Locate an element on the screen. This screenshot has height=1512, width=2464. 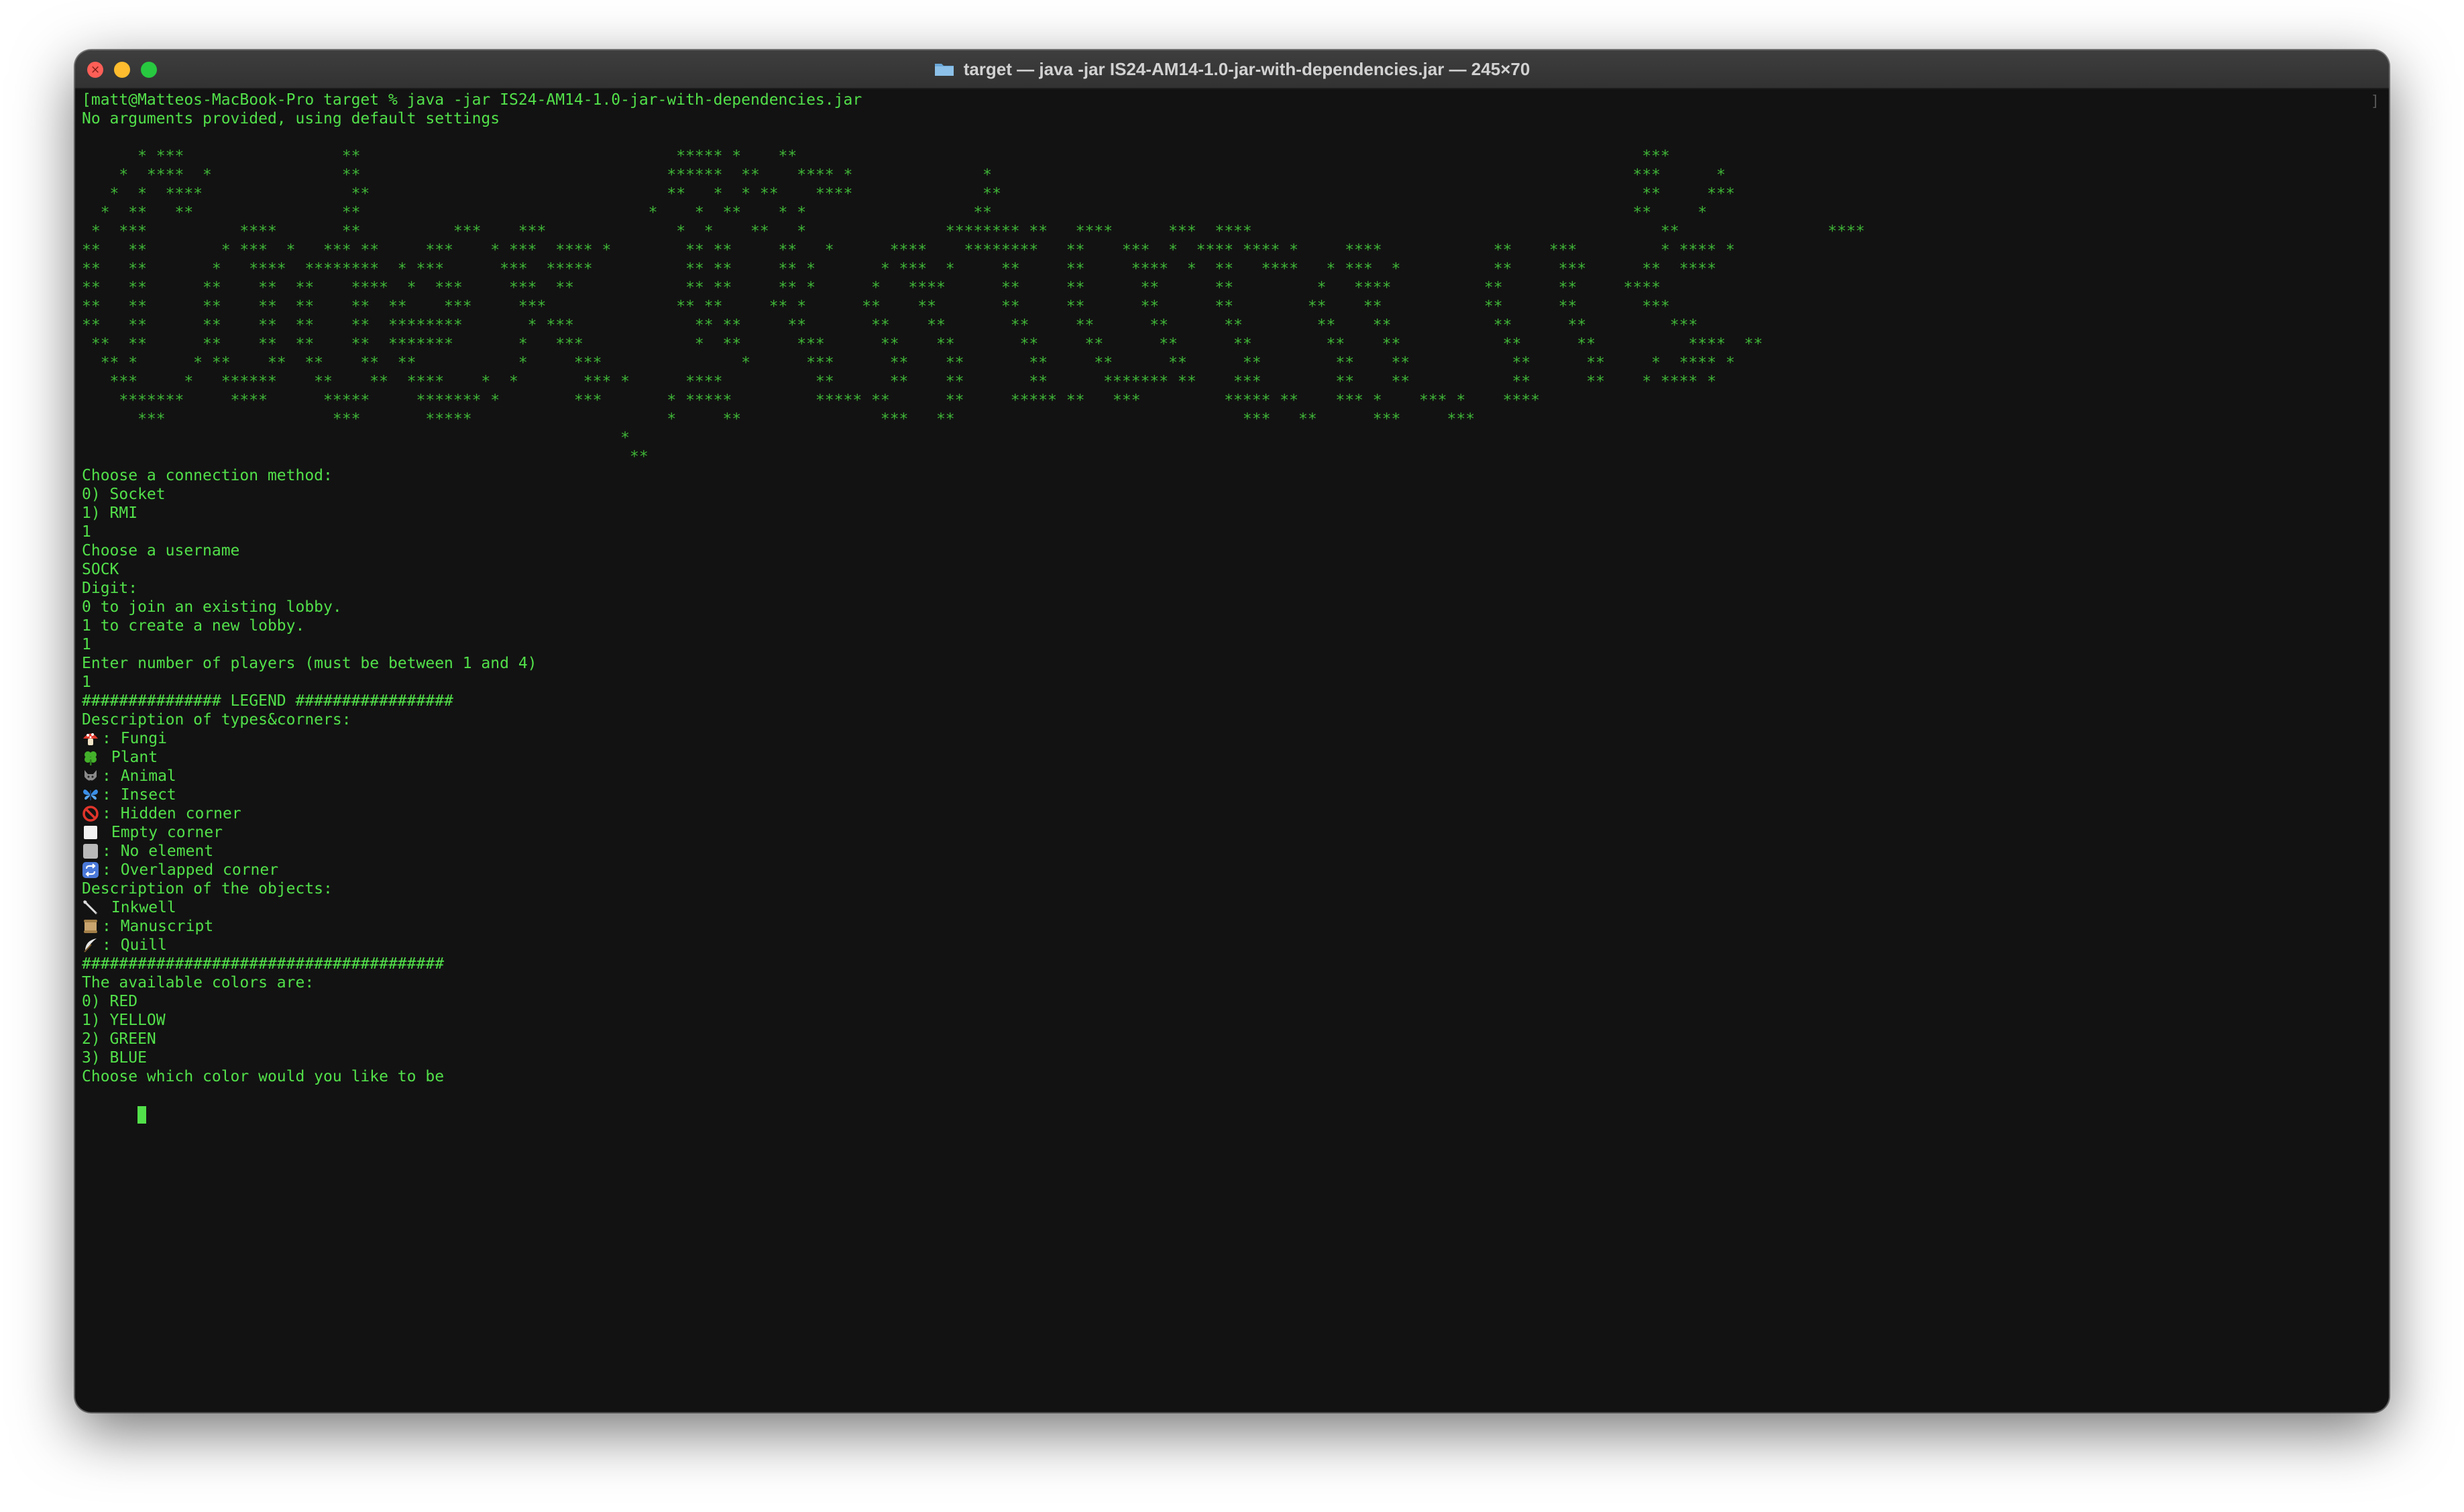
scroll-icon is located at coordinates (90, 927).